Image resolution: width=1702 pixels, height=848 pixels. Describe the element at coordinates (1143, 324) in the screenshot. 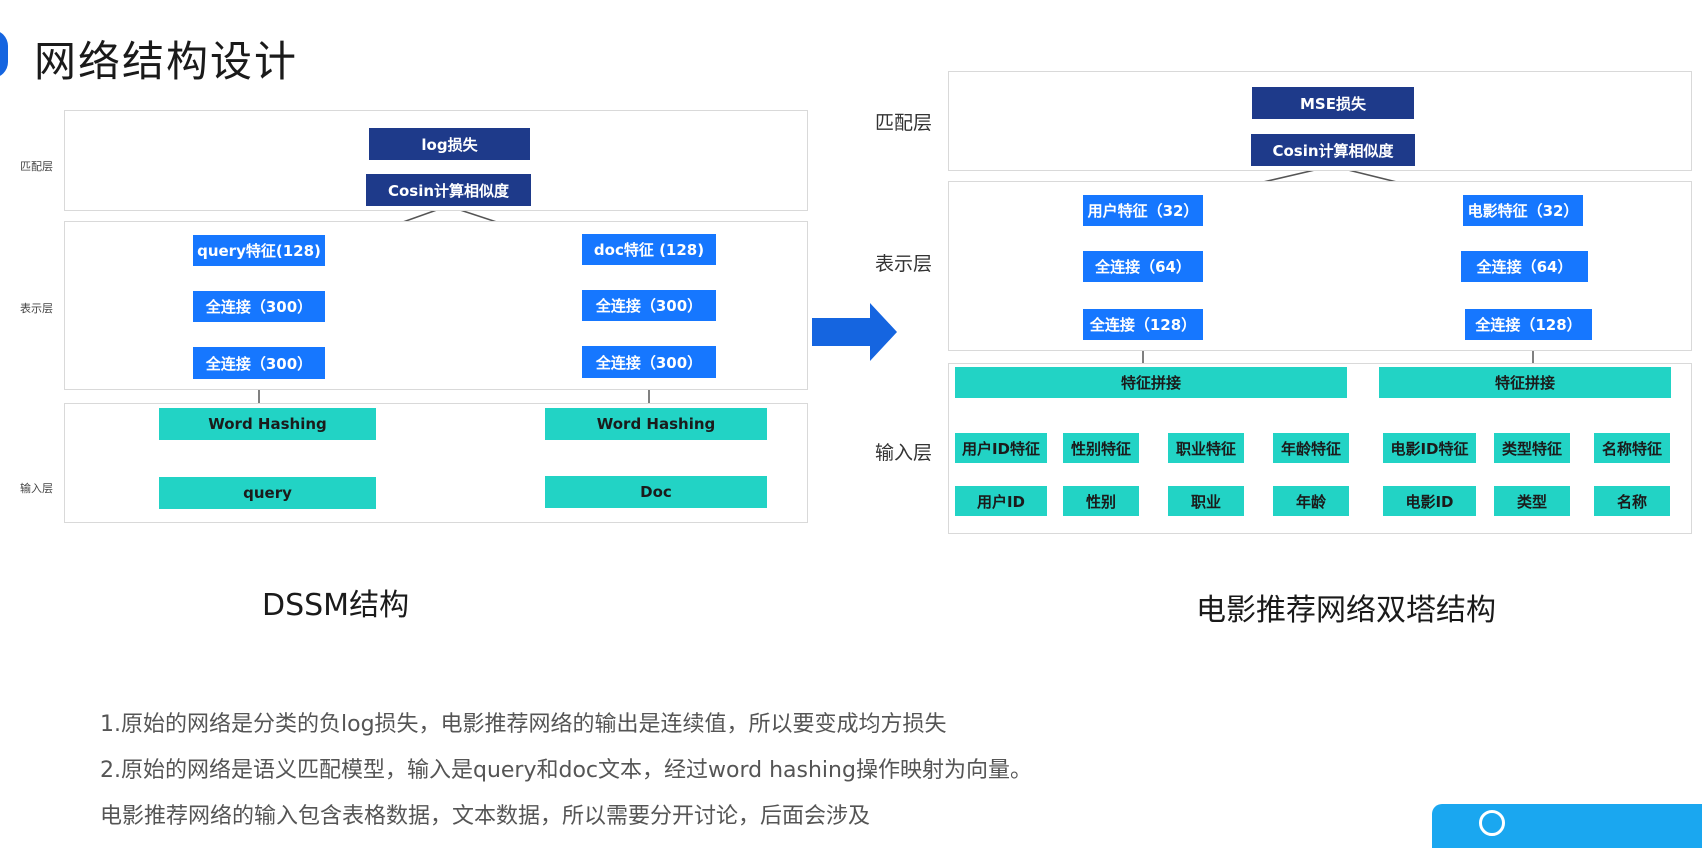

I see `movie-user-fc2-box: 全连接（128）` at that location.